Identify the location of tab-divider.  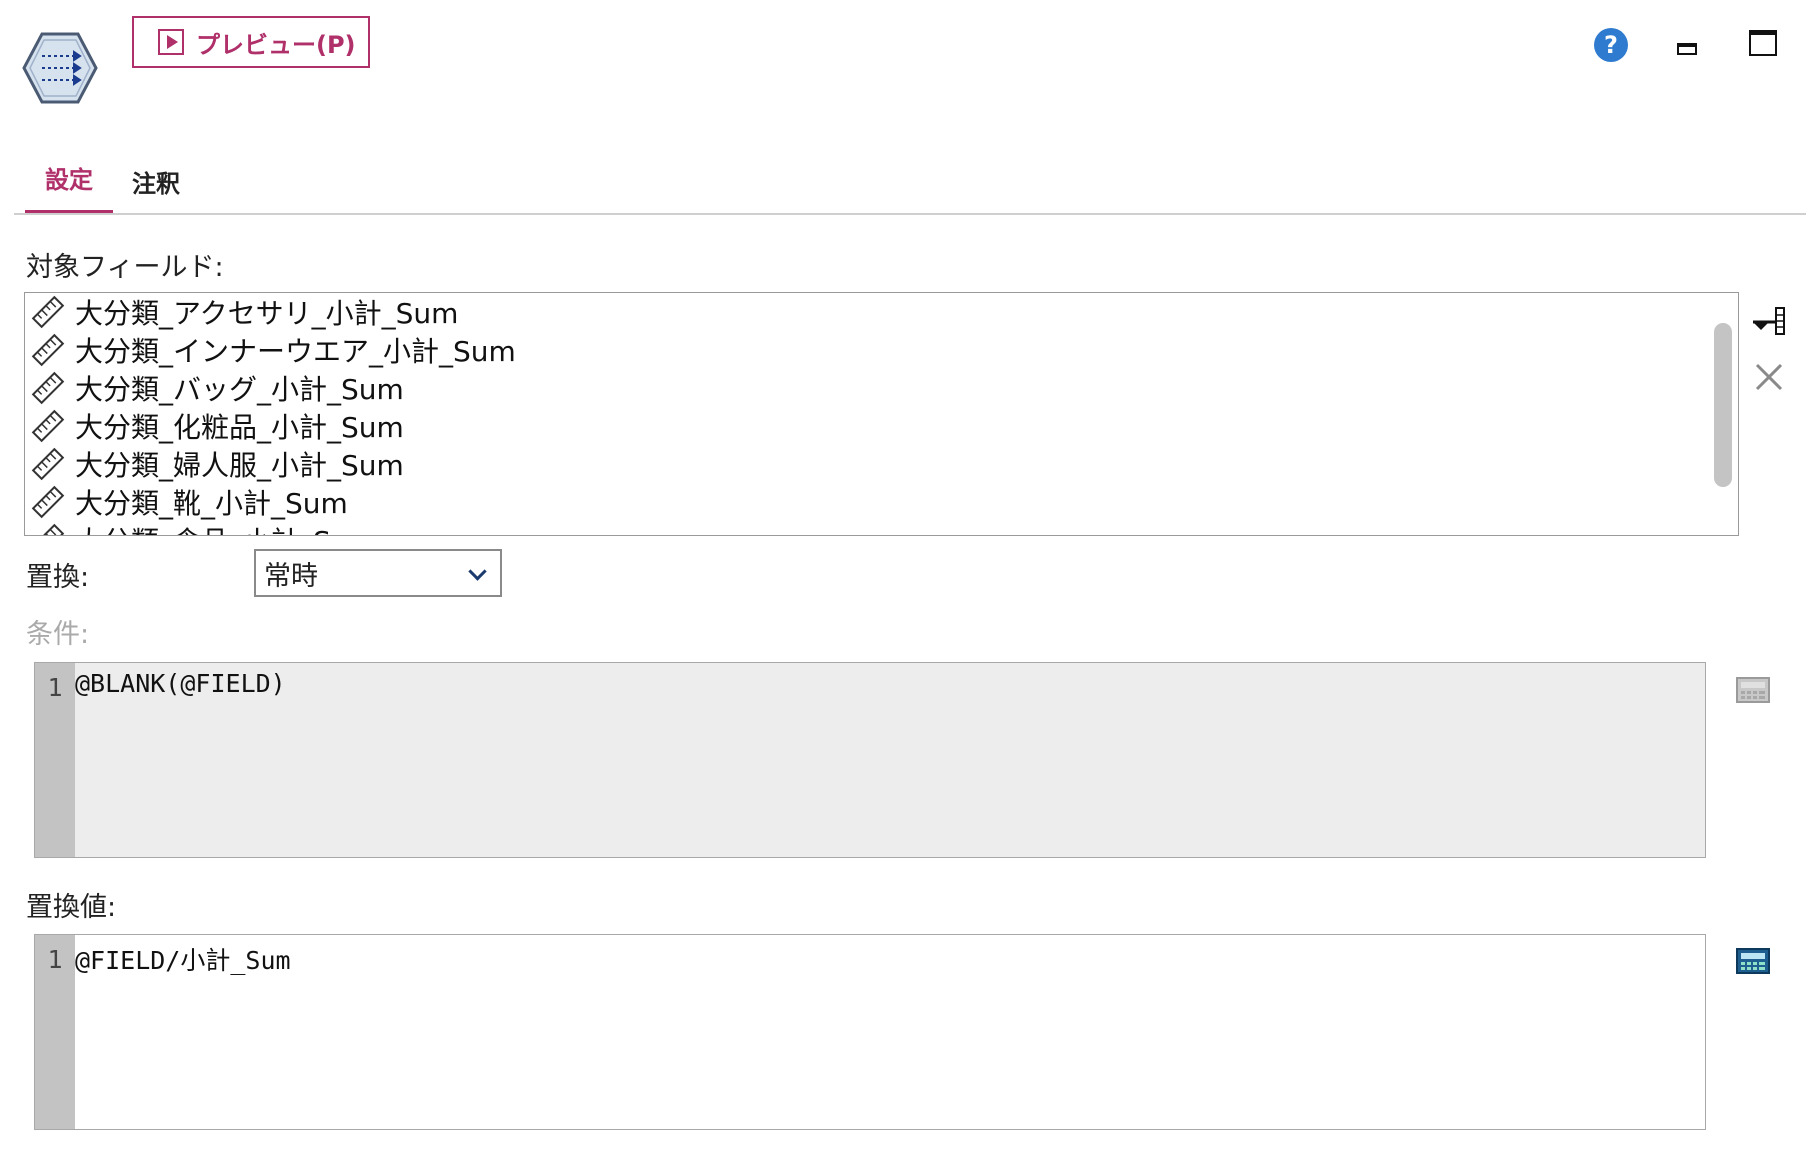
(910, 214).